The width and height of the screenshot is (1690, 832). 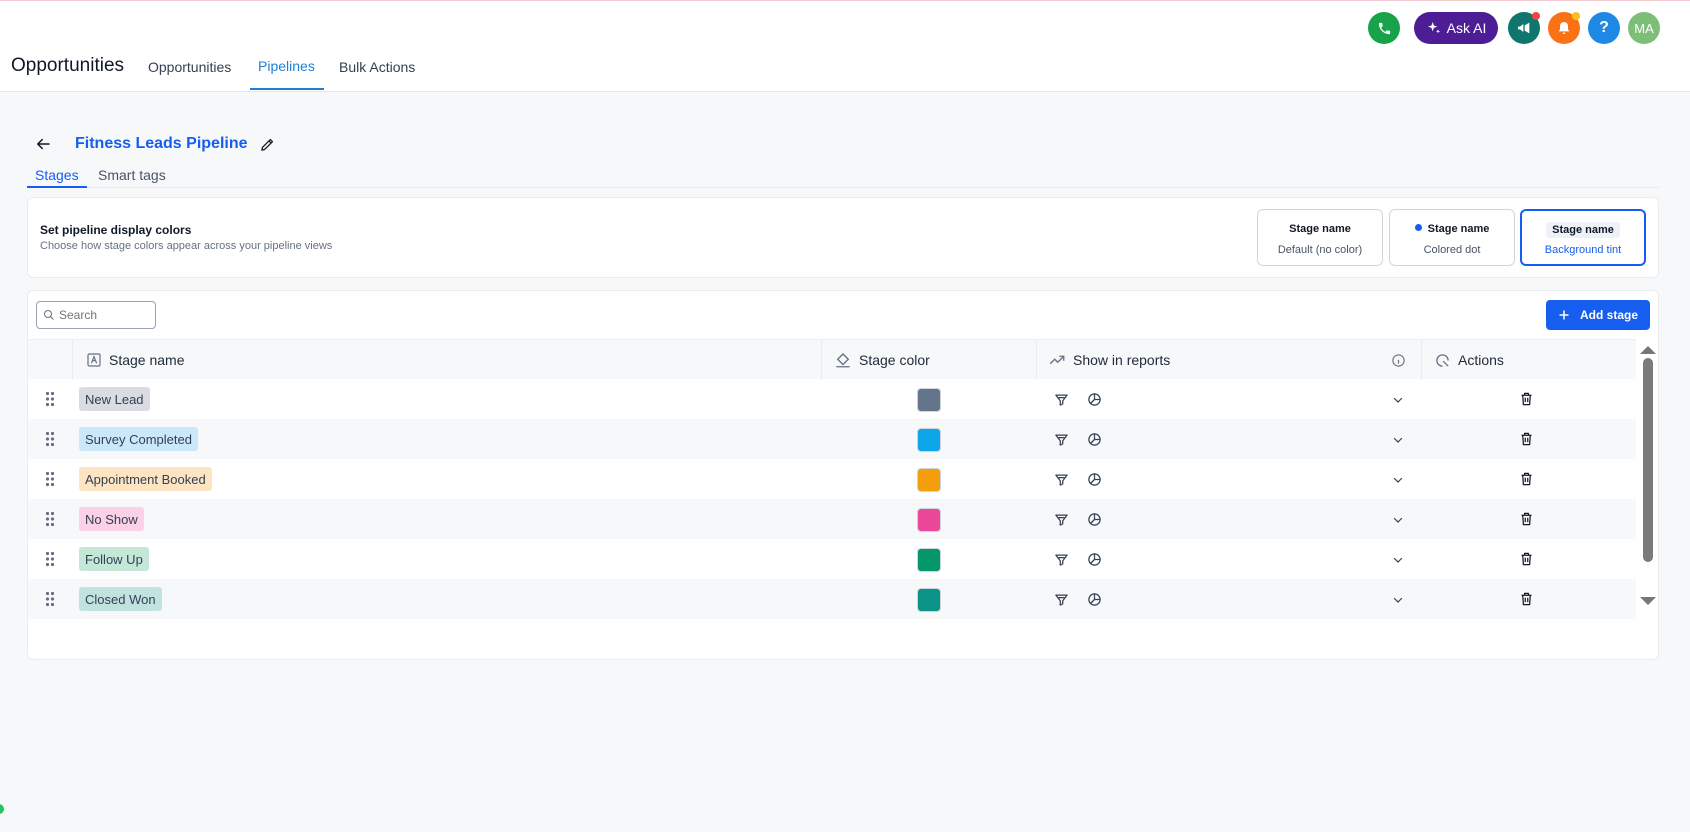 I want to click on dot-icon, so click(x=1418, y=227).